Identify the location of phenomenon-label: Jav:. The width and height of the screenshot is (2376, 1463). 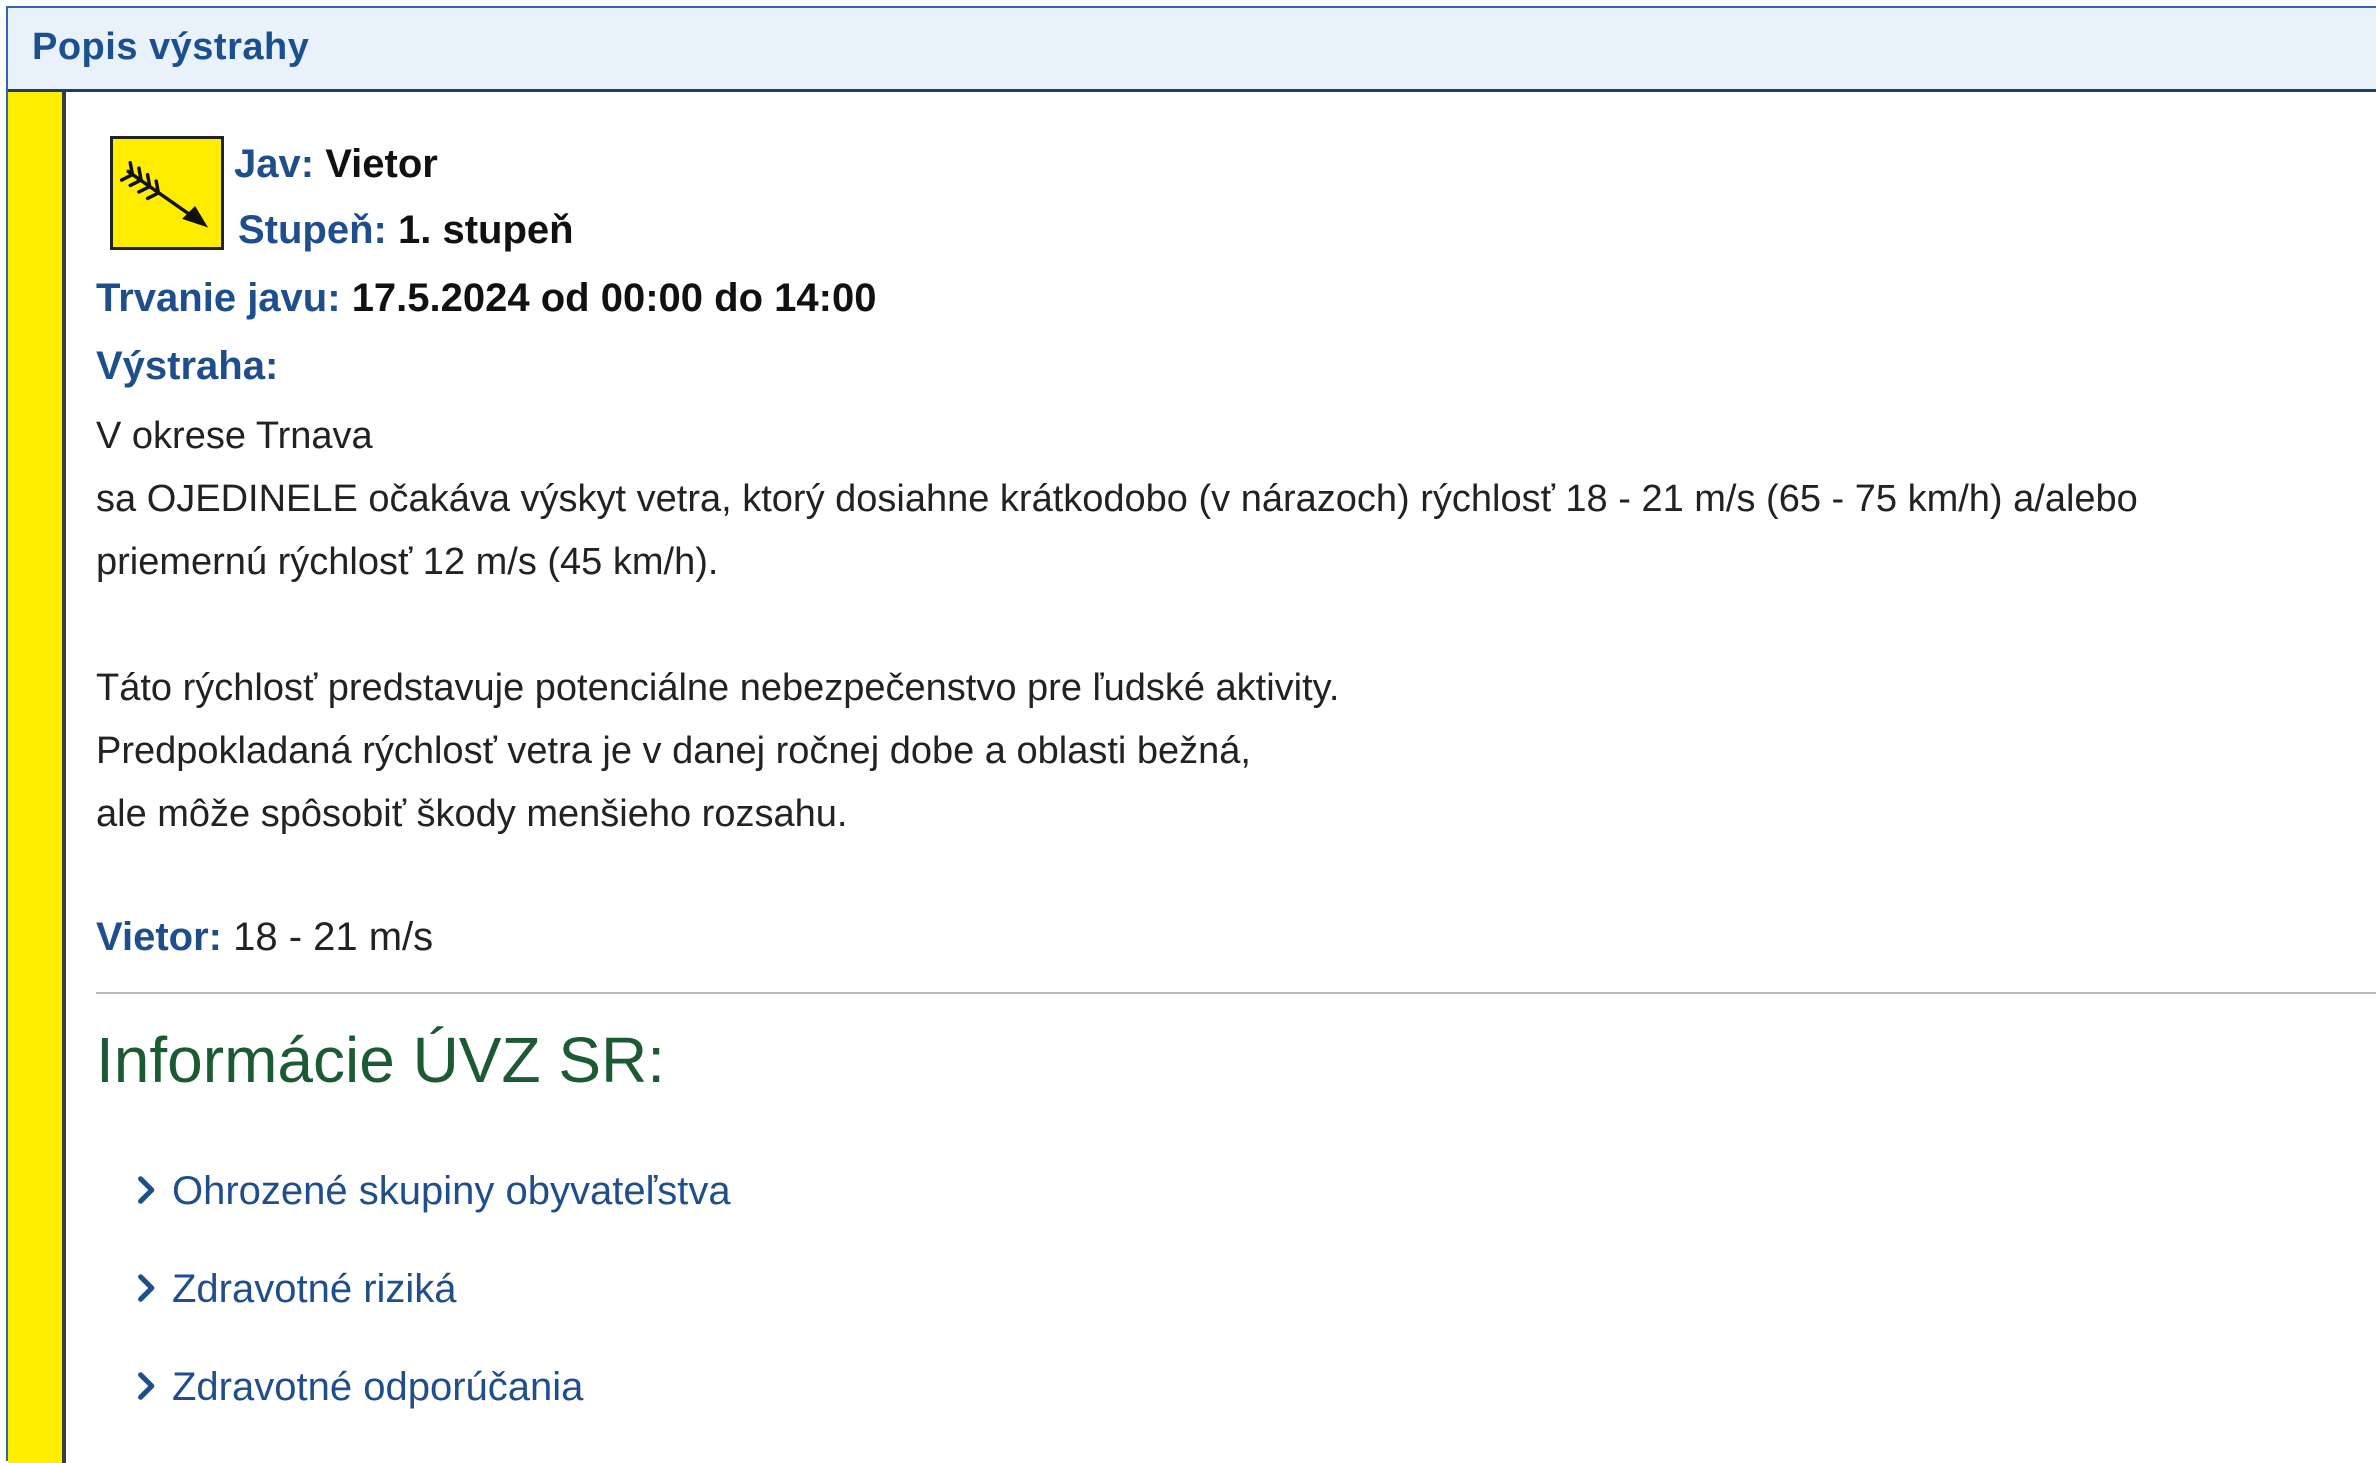
(274, 164).